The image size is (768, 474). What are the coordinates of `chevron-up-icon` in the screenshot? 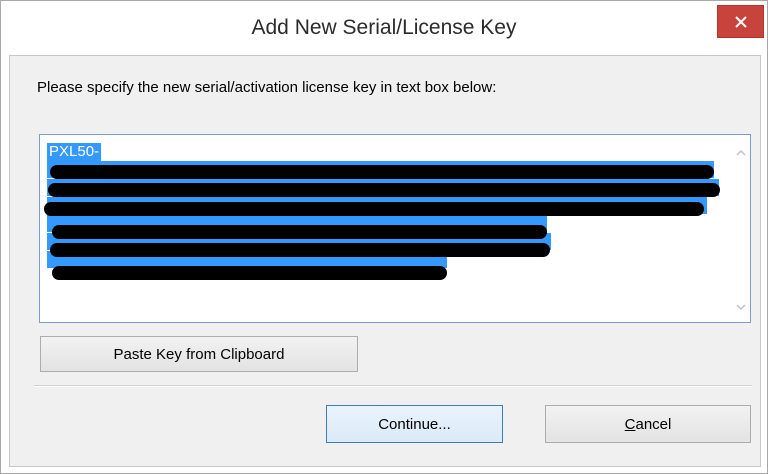 It's located at (740, 152).